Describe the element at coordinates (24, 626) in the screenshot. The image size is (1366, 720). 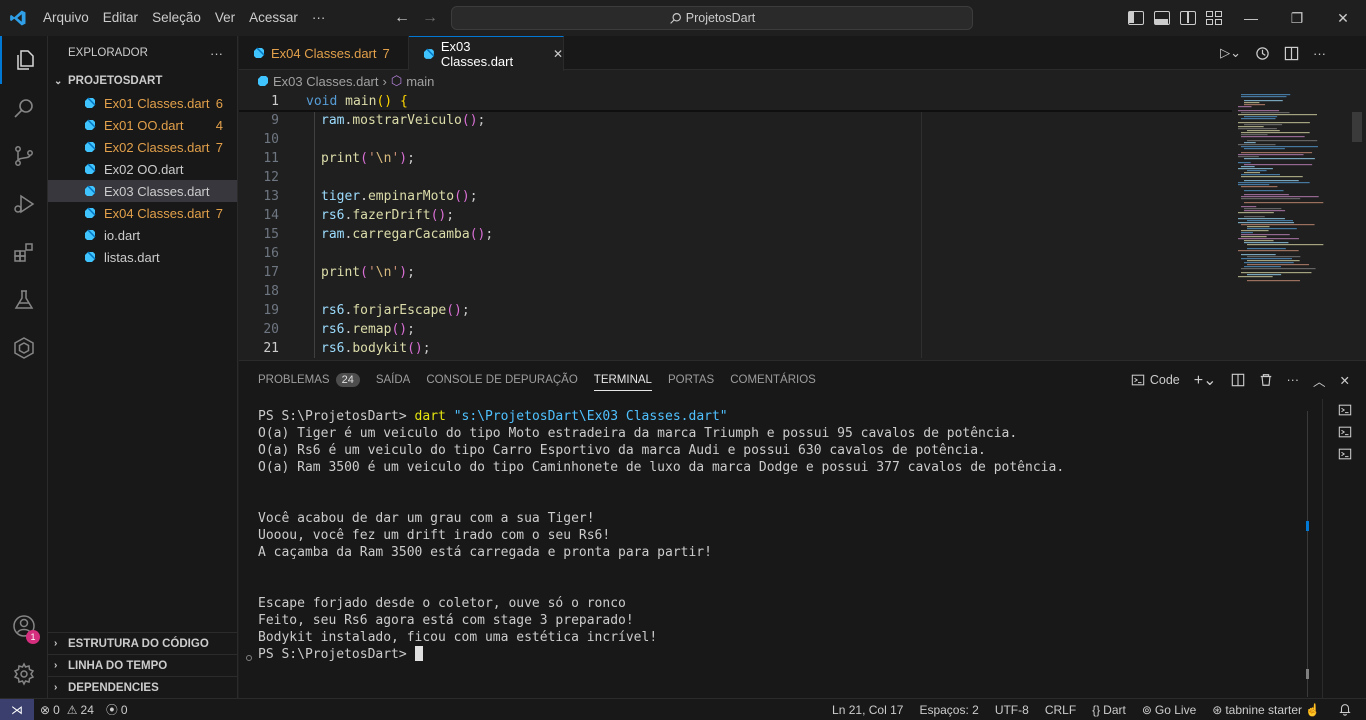
I see `accounts-icon: 1` at that location.